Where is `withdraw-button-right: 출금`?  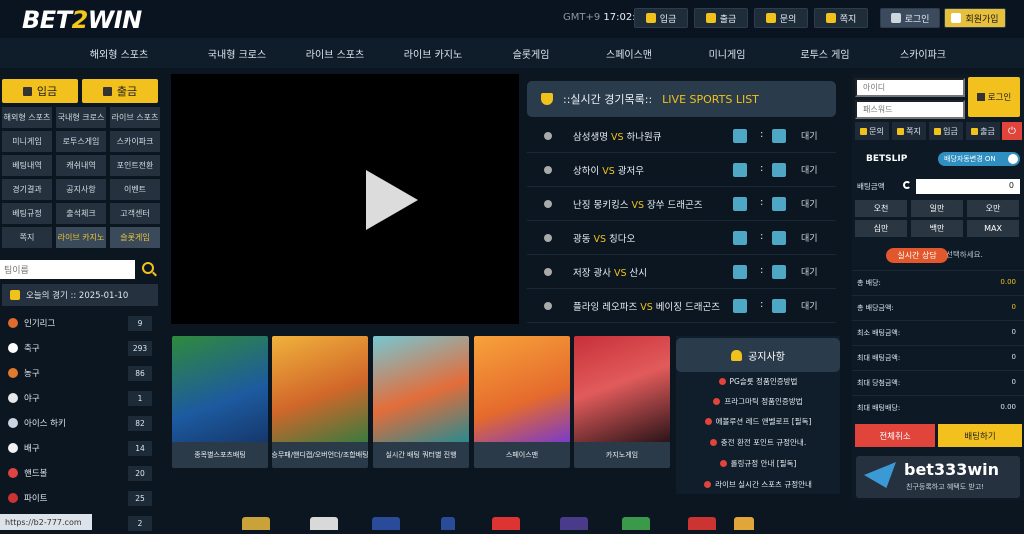 withdraw-button-right: 출금 is located at coordinates (983, 131).